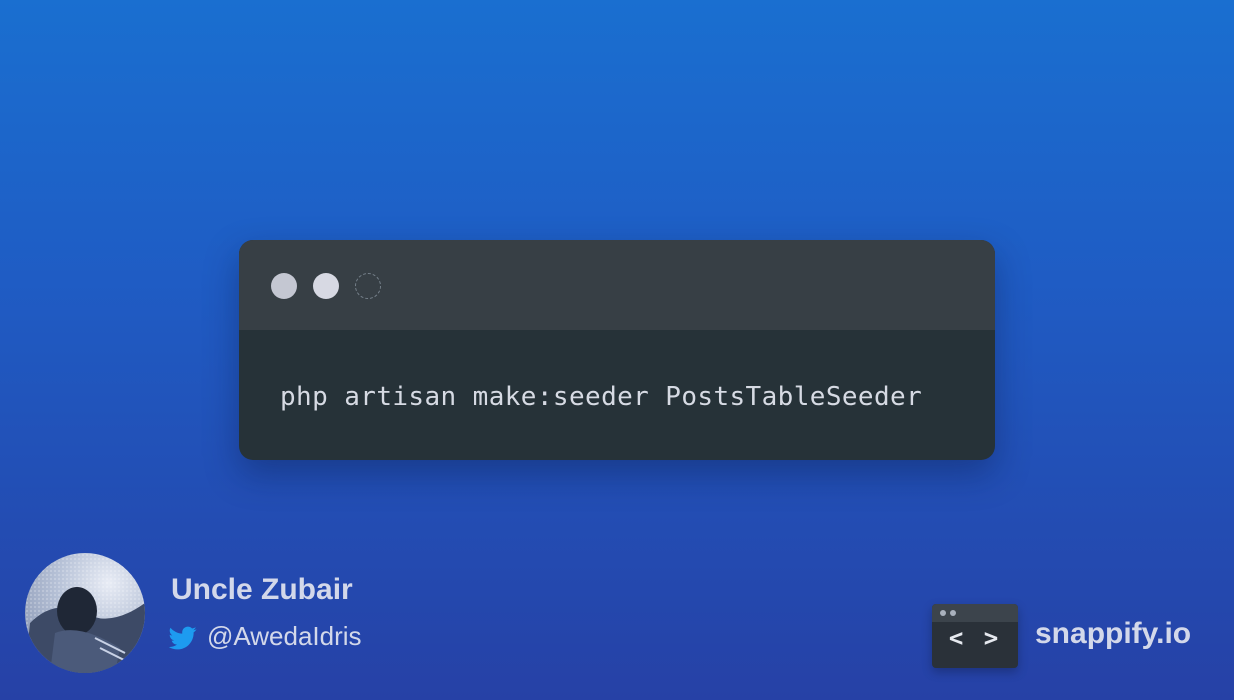 This screenshot has width=1234, height=700. Describe the element at coordinates (284, 636) in the screenshot. I see `twitter-handle: @AwedaIdris` at that location.